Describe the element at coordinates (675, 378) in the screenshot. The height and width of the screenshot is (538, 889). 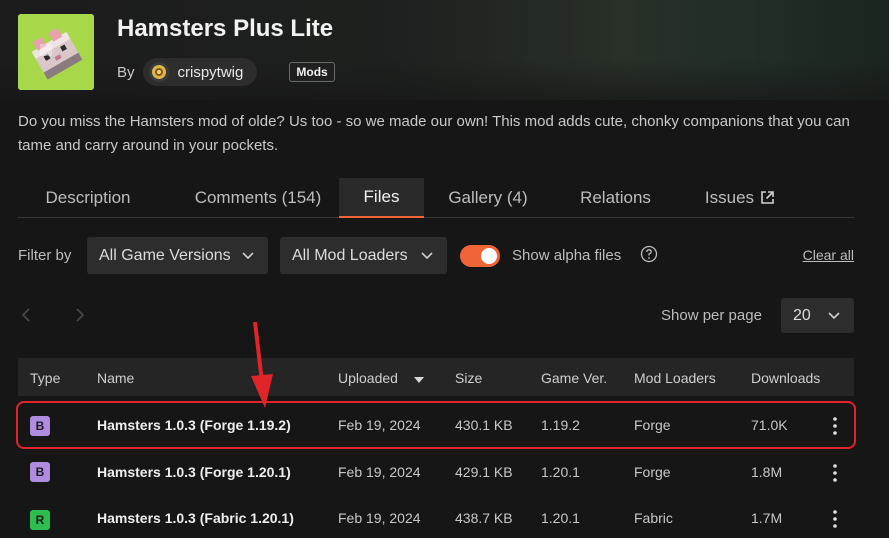
I see `column-mod-loaders: Mod Loaders` at that location.